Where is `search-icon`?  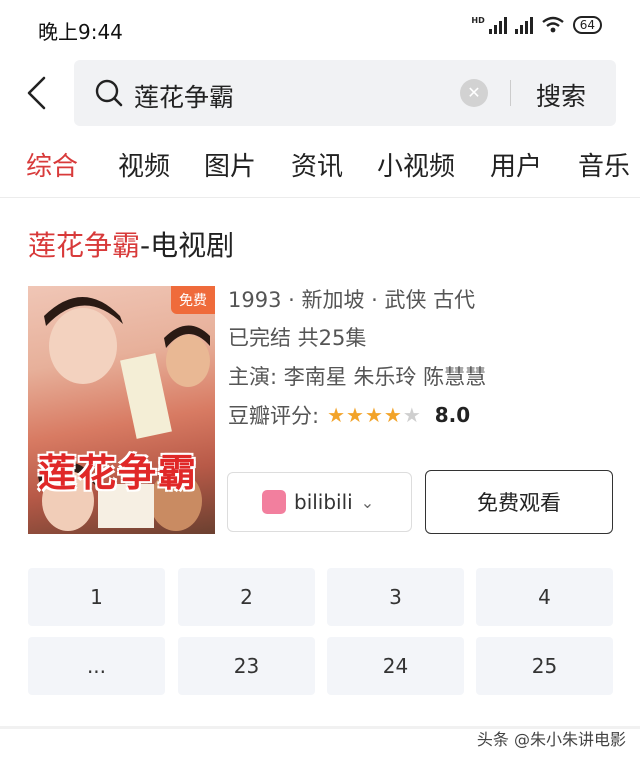
search-icon is located at coordinates (109, 93).